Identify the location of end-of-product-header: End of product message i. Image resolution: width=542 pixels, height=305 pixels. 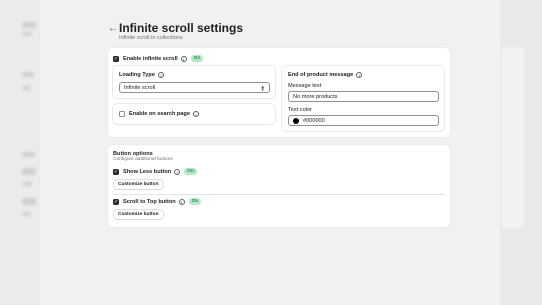
(325, 75).